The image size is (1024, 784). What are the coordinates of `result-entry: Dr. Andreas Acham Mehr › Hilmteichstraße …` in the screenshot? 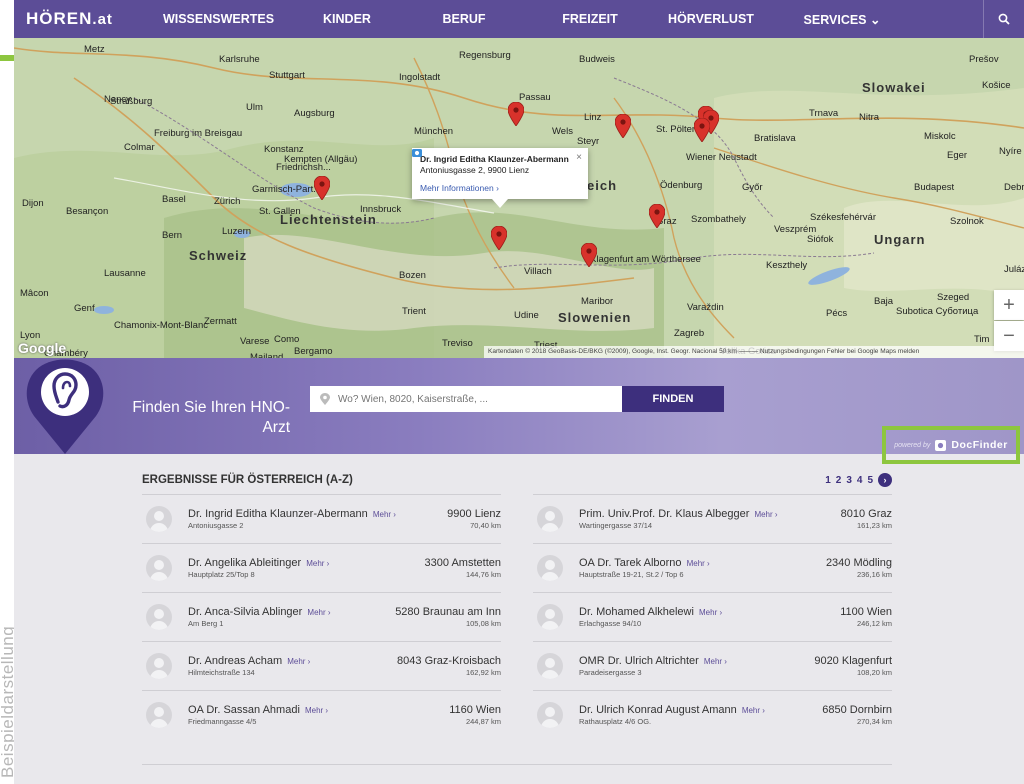 It's located at (321, 665).